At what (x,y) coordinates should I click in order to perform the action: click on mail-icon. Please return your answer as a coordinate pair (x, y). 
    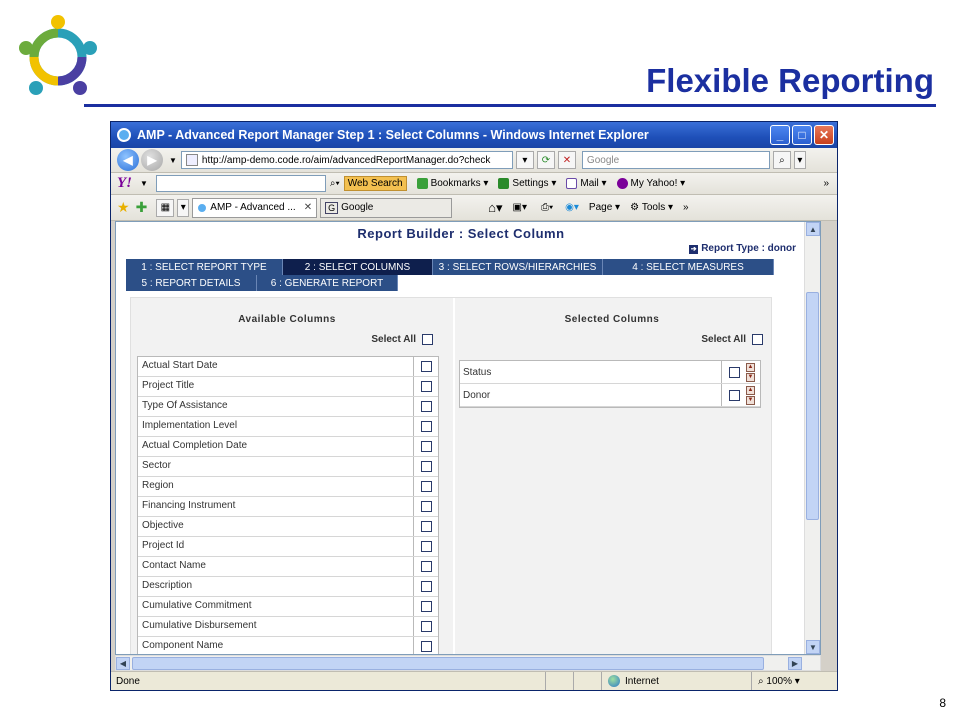
    Looking at the image, I should click on (572, 183).